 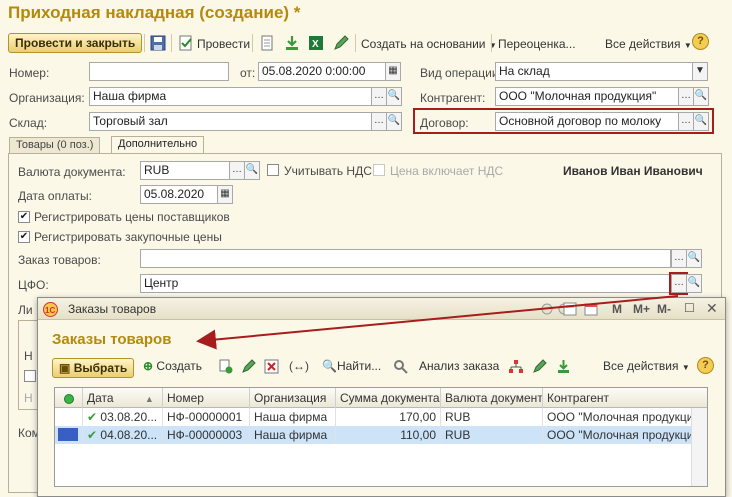 What do you see at coordinates (437, 322) in the screenshot?
I see `annotation-arrow` at bounding box center [437, 322].